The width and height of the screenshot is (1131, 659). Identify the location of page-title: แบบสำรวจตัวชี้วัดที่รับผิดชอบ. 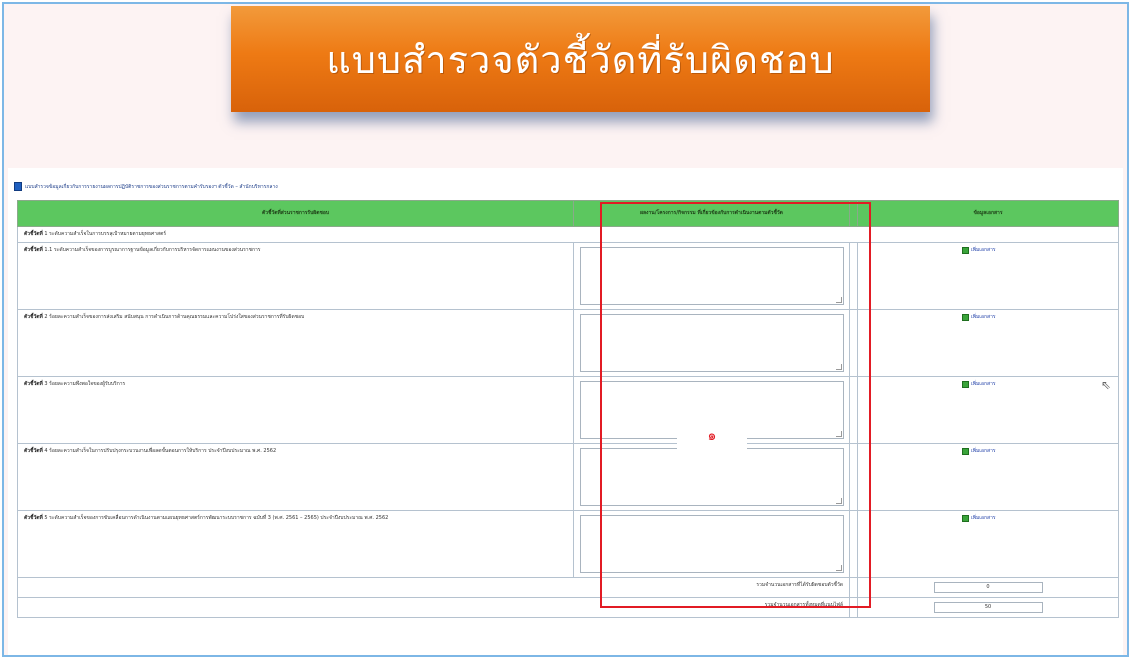
(580, 59).